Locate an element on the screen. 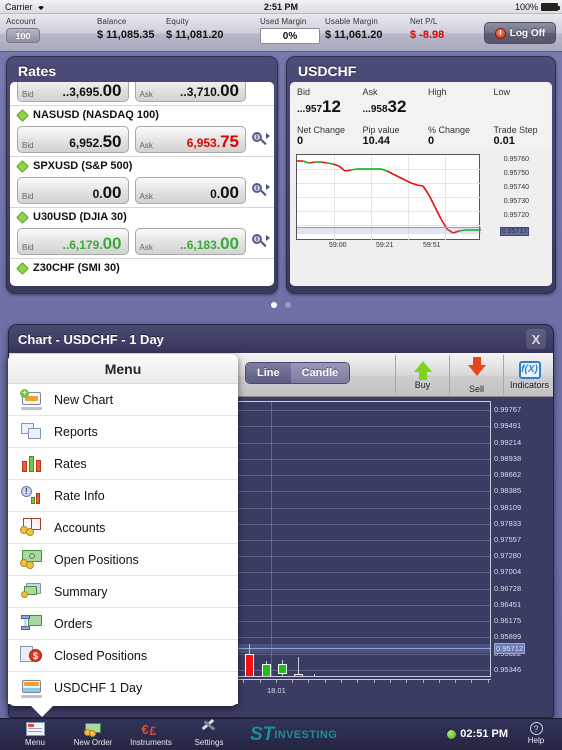 Image resolution: width=562 pixels, height=750 pixels. instrument-name: Z30CHF (SMI 30) is located at coordinates (76, 268).